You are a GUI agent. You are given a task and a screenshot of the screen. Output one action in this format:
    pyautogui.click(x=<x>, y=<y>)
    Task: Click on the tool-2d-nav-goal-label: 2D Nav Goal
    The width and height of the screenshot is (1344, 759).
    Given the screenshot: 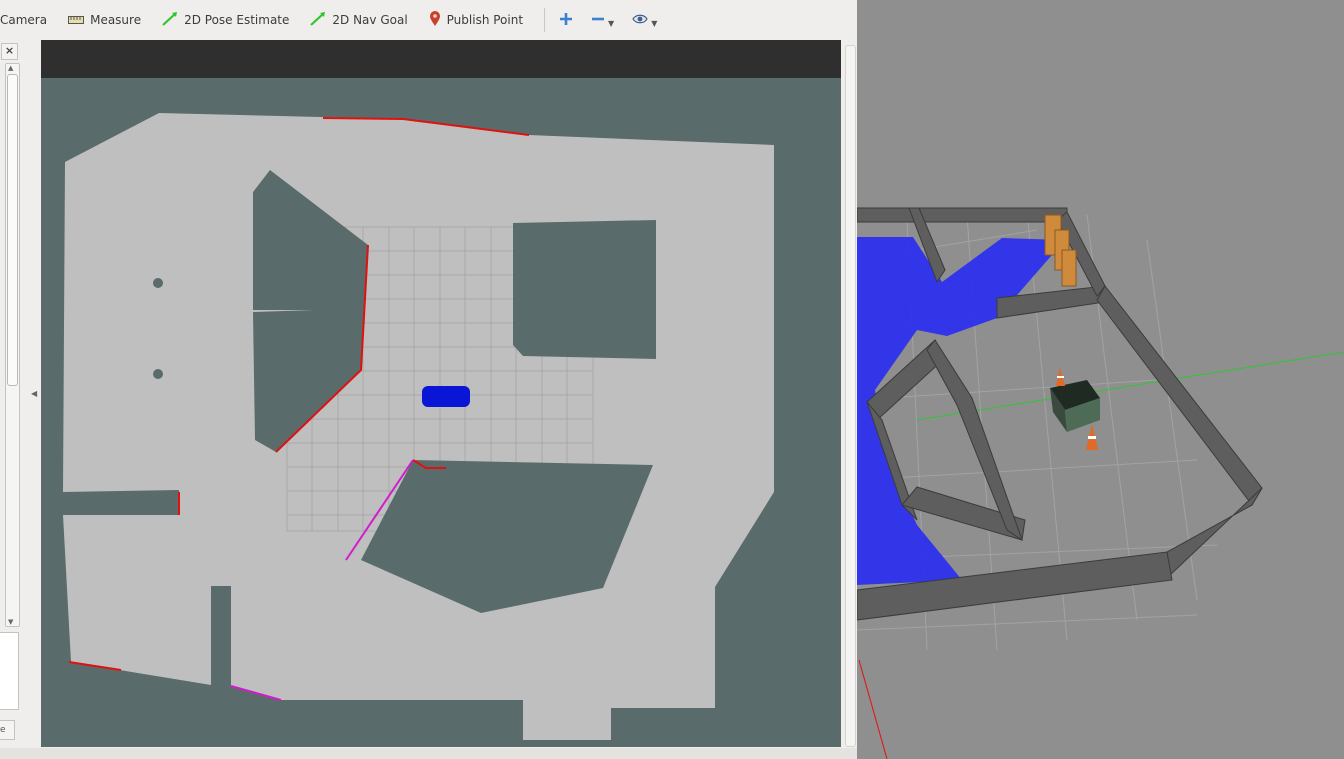 What is the action you would take?
    pyautogui.click(x=370, y=20)
    